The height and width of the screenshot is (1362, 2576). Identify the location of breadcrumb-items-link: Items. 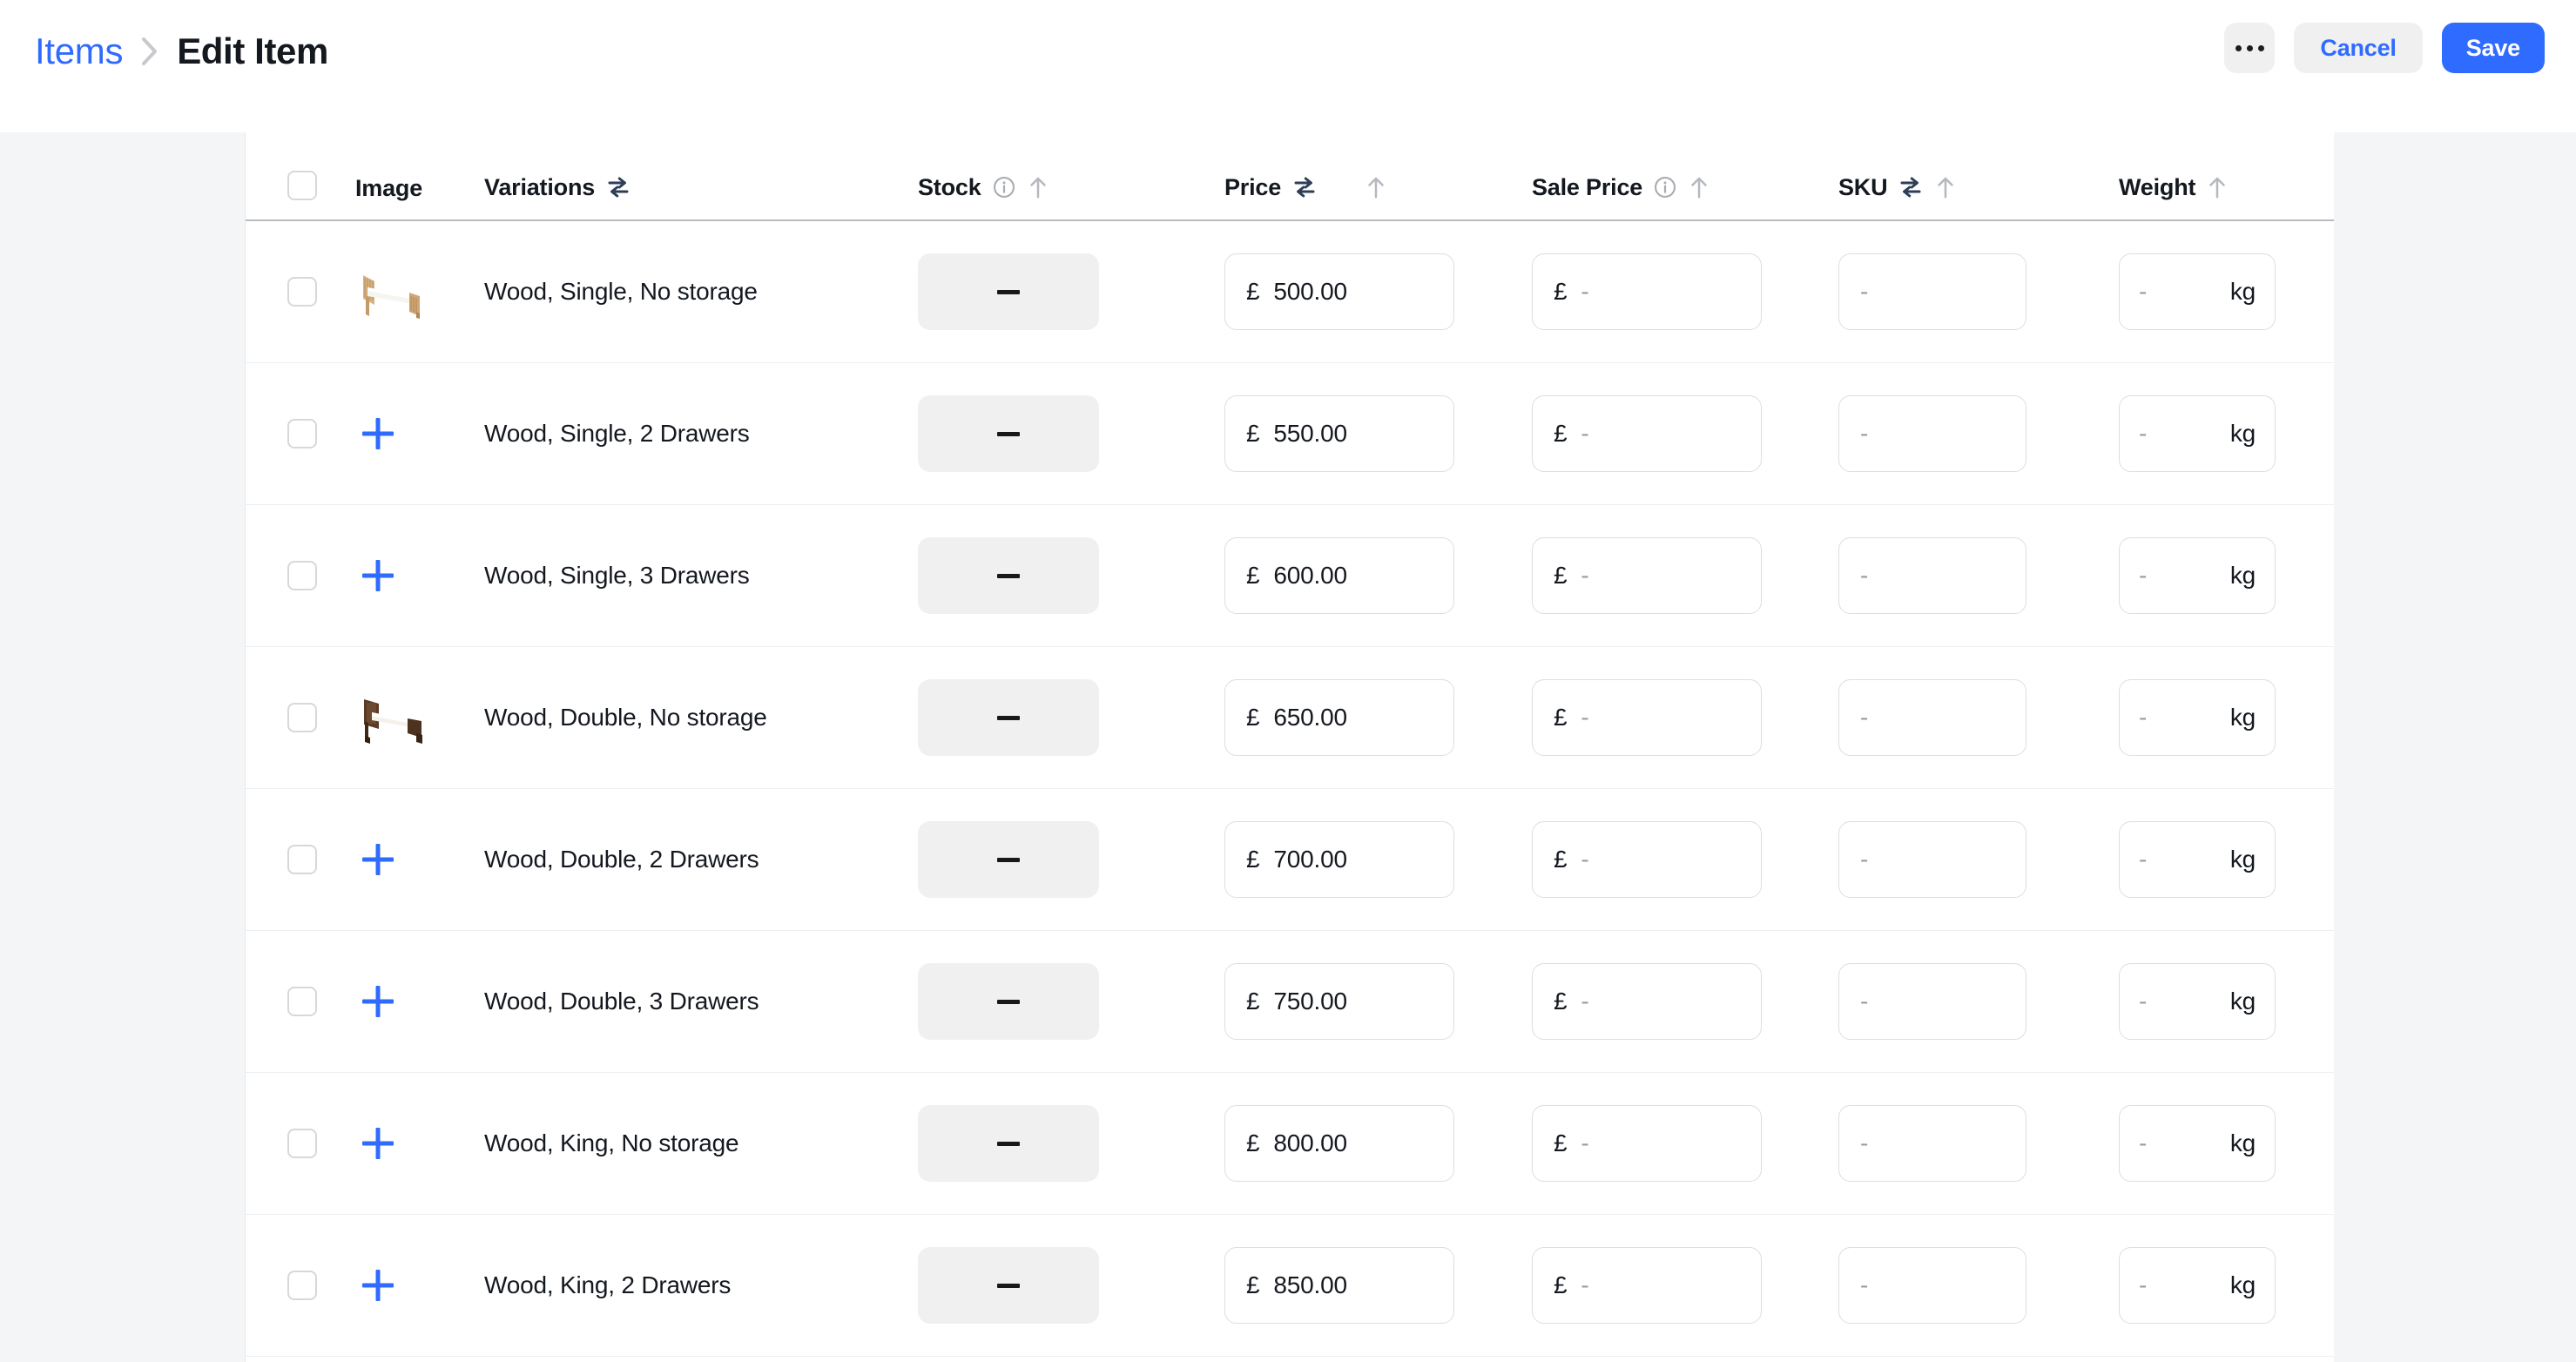
(79, 51).